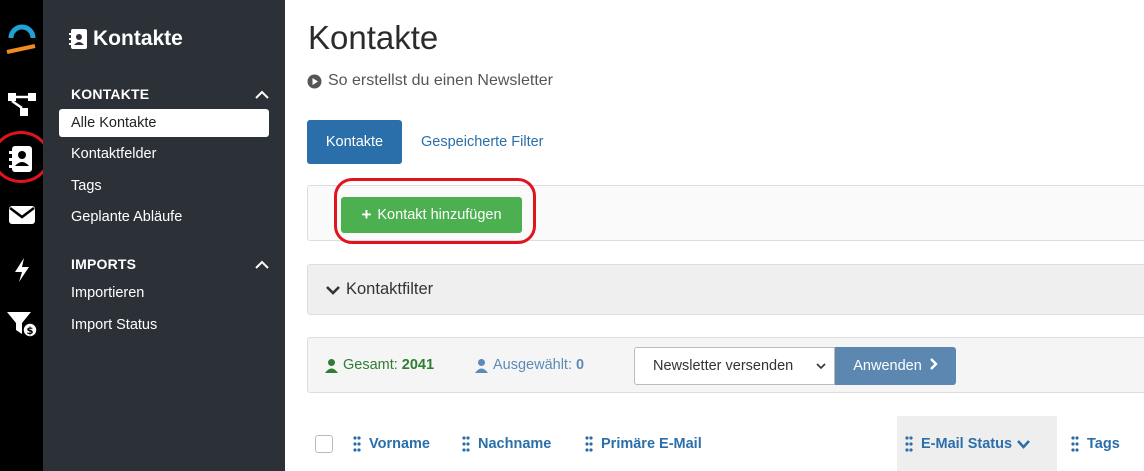 Image resolution: width=1144 pixels, height=471 pixels. What do you see at coordinates (399, 443) in the screenshot?
I see `column-label: Vorname` at bounding box center [399, 443].